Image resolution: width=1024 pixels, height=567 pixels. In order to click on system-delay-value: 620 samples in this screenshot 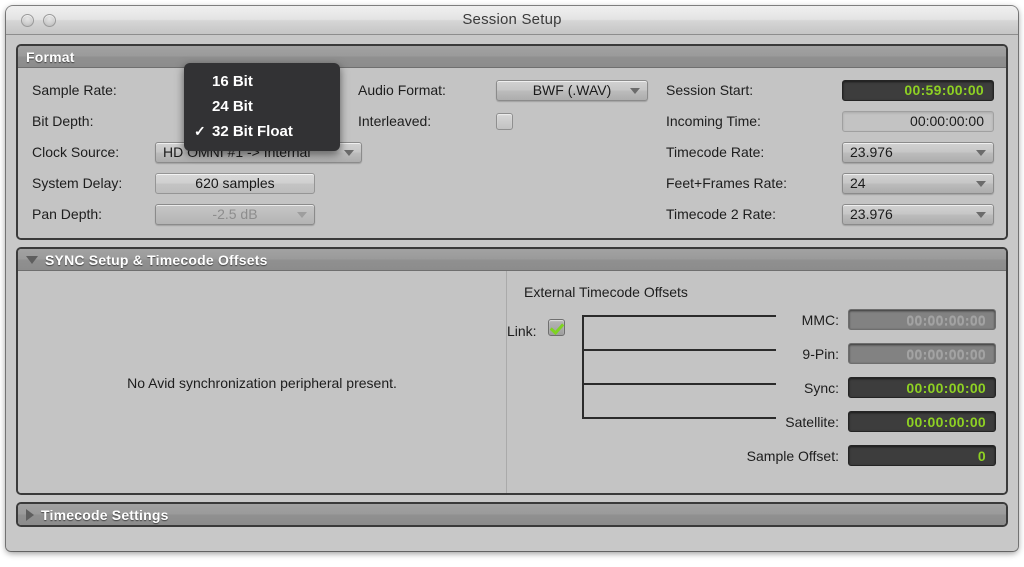, I will do `click(235, 183)`.